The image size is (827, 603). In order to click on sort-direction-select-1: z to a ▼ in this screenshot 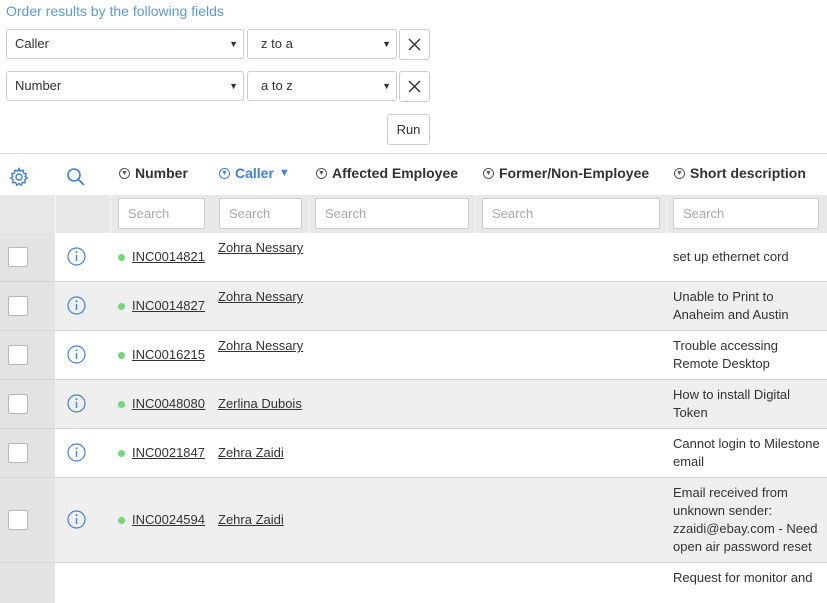, I will do `click(322, 44)`.